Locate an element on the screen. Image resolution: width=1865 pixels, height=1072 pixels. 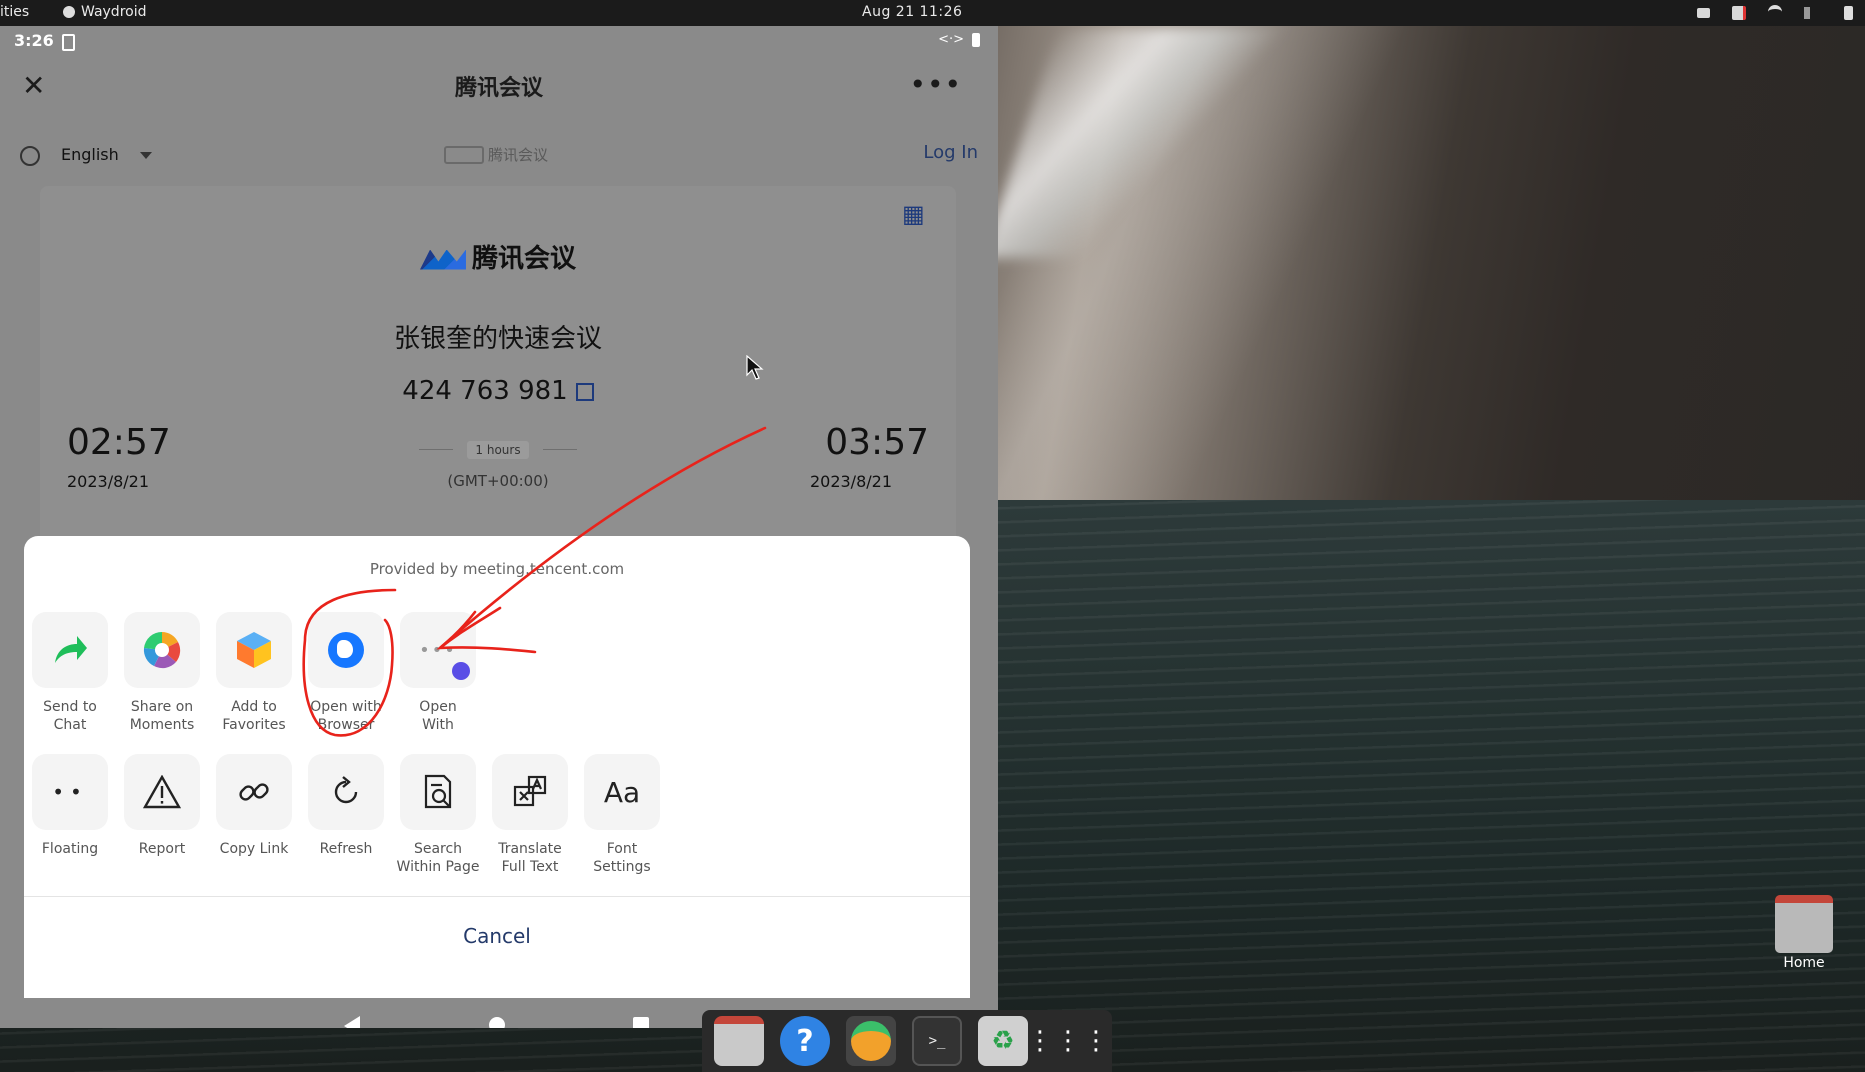
refresh-button: Refresh is located at coordinates (346, 815).